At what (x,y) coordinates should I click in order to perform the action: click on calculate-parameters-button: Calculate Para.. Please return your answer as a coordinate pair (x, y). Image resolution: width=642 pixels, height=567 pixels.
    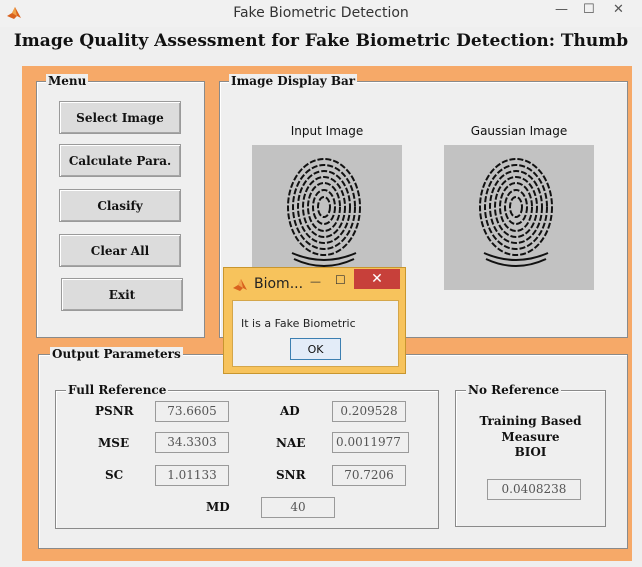
    Looking at the image, I should click on (120, 160).